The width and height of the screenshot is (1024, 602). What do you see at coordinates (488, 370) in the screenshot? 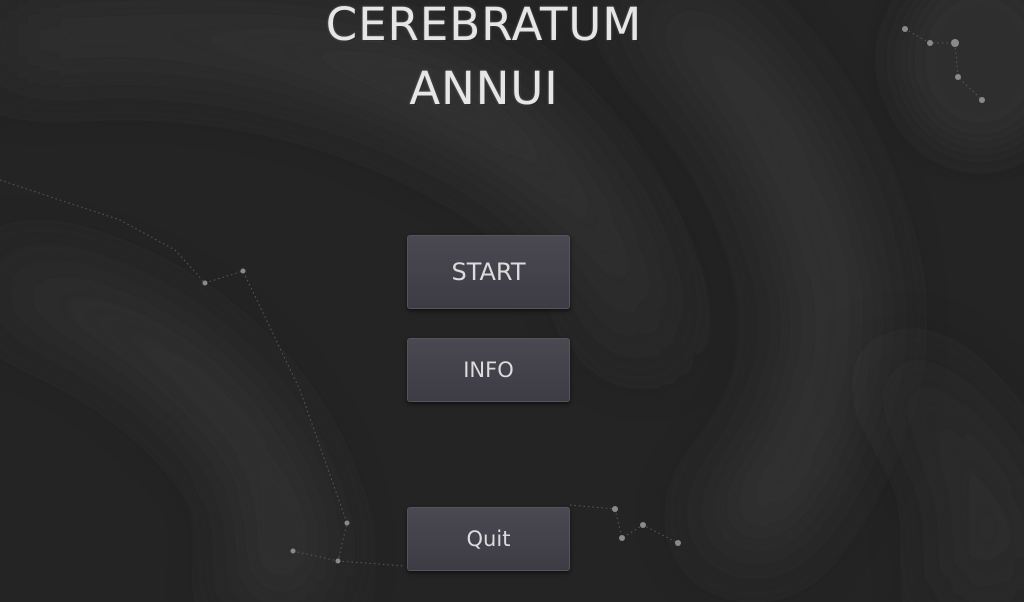
I see `info-button: INFO` at bounding box center [488, 370].